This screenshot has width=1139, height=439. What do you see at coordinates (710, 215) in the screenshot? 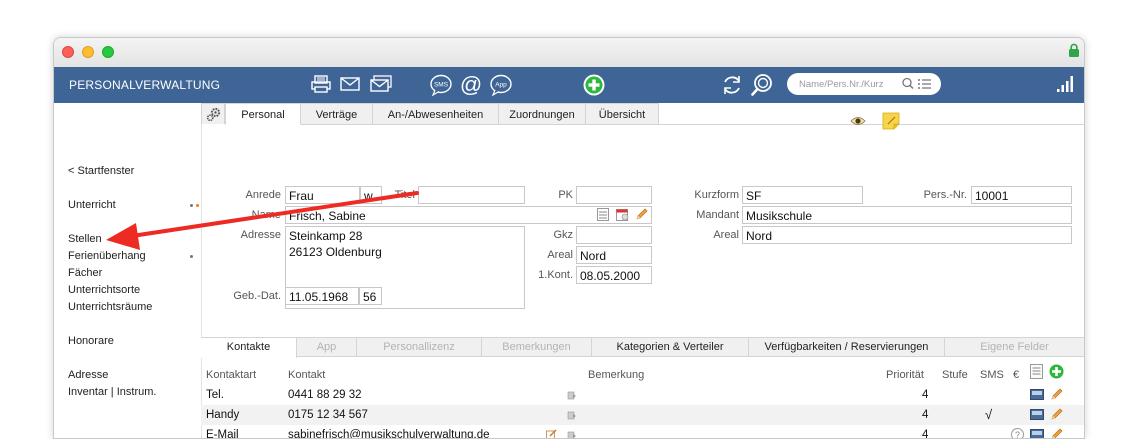
I see `mandant-label: Mandant` at bounding box center [710, 215].